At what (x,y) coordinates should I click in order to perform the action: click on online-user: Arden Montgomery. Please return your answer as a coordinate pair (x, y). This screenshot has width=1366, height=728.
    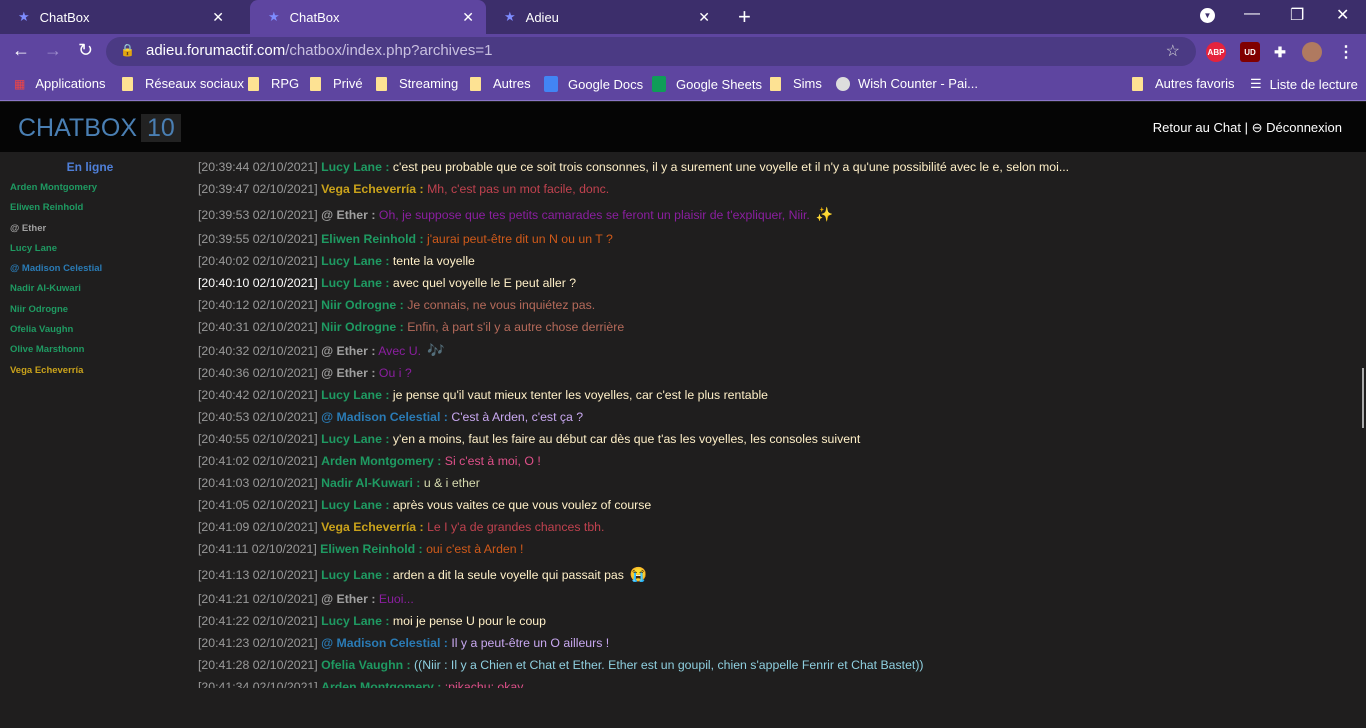
    Looking at the image, I should click on (90, 192).